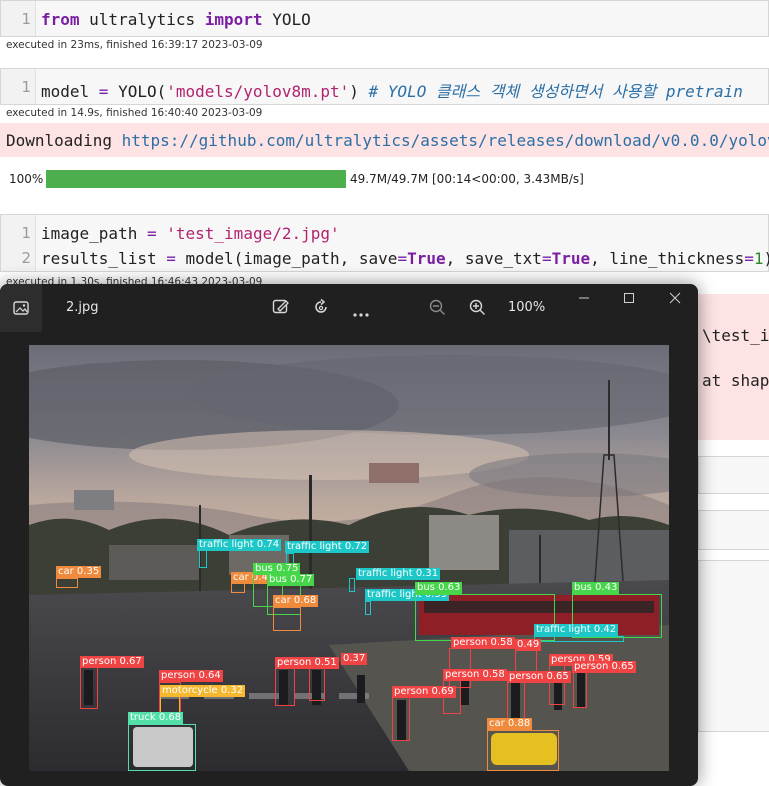 Image resolution: width=769 pixels, height=786 pixels. Describe the element at coordinates (239, 545) in the screenshot. I see `detection-label: traffic light 0.74` at that location.